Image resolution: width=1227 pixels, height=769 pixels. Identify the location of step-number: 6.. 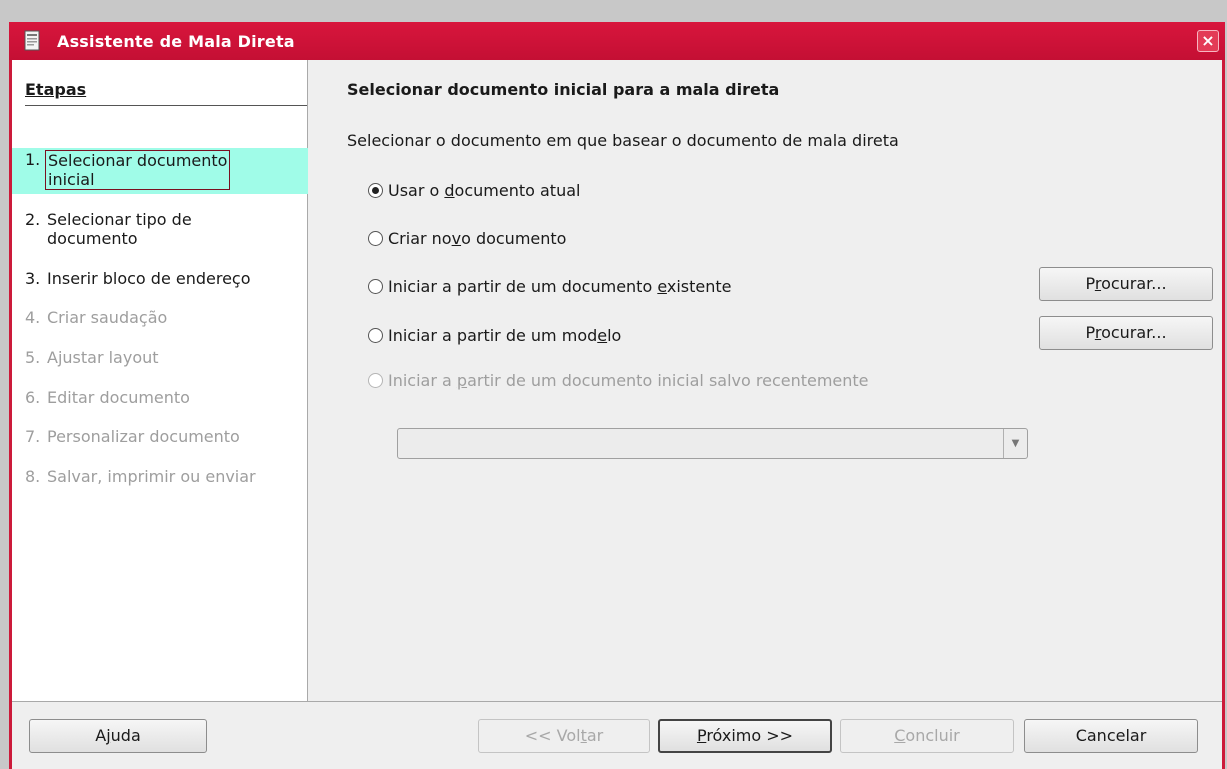
(33, 397).